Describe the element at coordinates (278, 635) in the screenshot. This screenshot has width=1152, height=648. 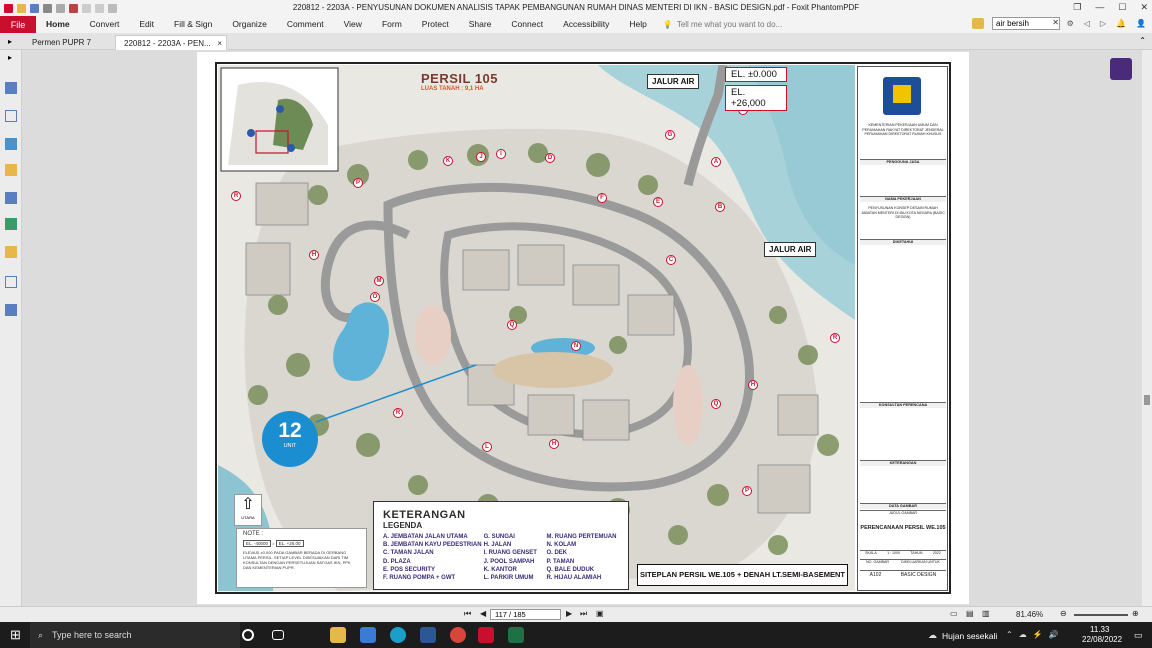
I see `task-view-icon` at that location.